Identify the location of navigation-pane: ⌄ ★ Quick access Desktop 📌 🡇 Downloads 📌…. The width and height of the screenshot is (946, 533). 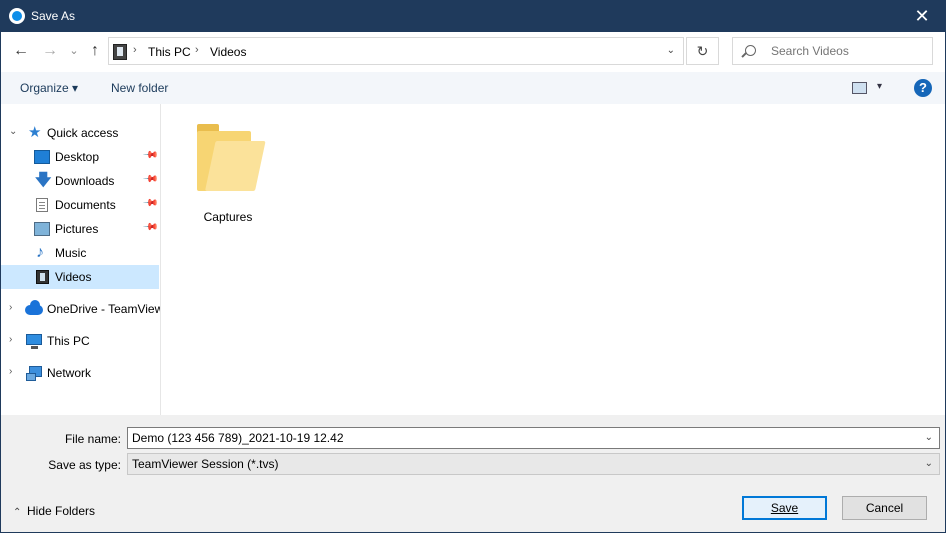
(81, 259).